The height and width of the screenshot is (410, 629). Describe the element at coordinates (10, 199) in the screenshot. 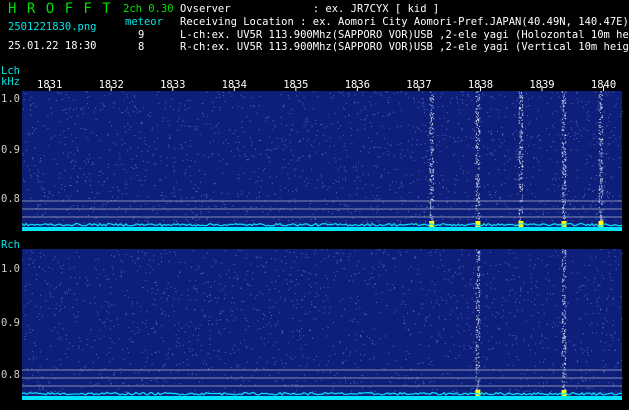

I see `lch-y-tick-2: 0.8` at that location.